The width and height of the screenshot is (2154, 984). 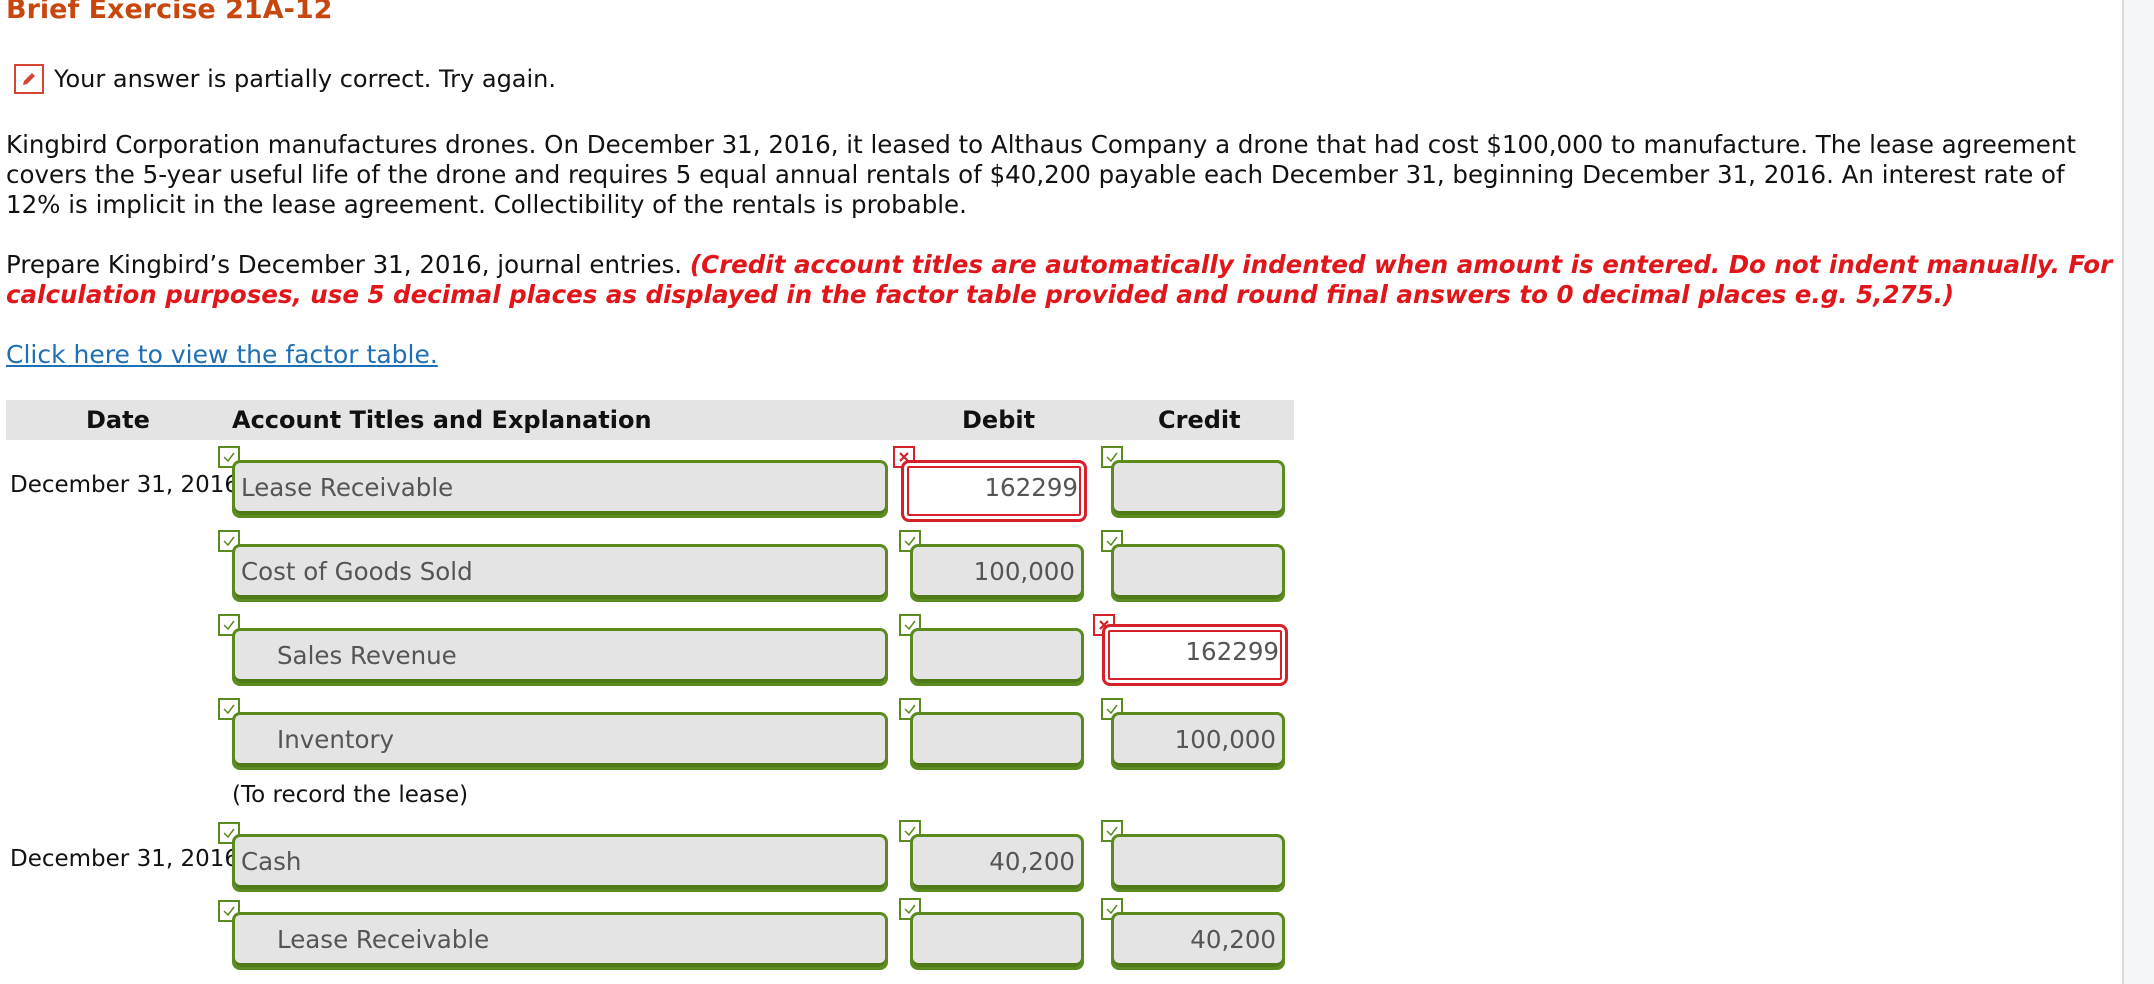 I want to click on scrollbar-gutter, so click(x=2139, y=492).